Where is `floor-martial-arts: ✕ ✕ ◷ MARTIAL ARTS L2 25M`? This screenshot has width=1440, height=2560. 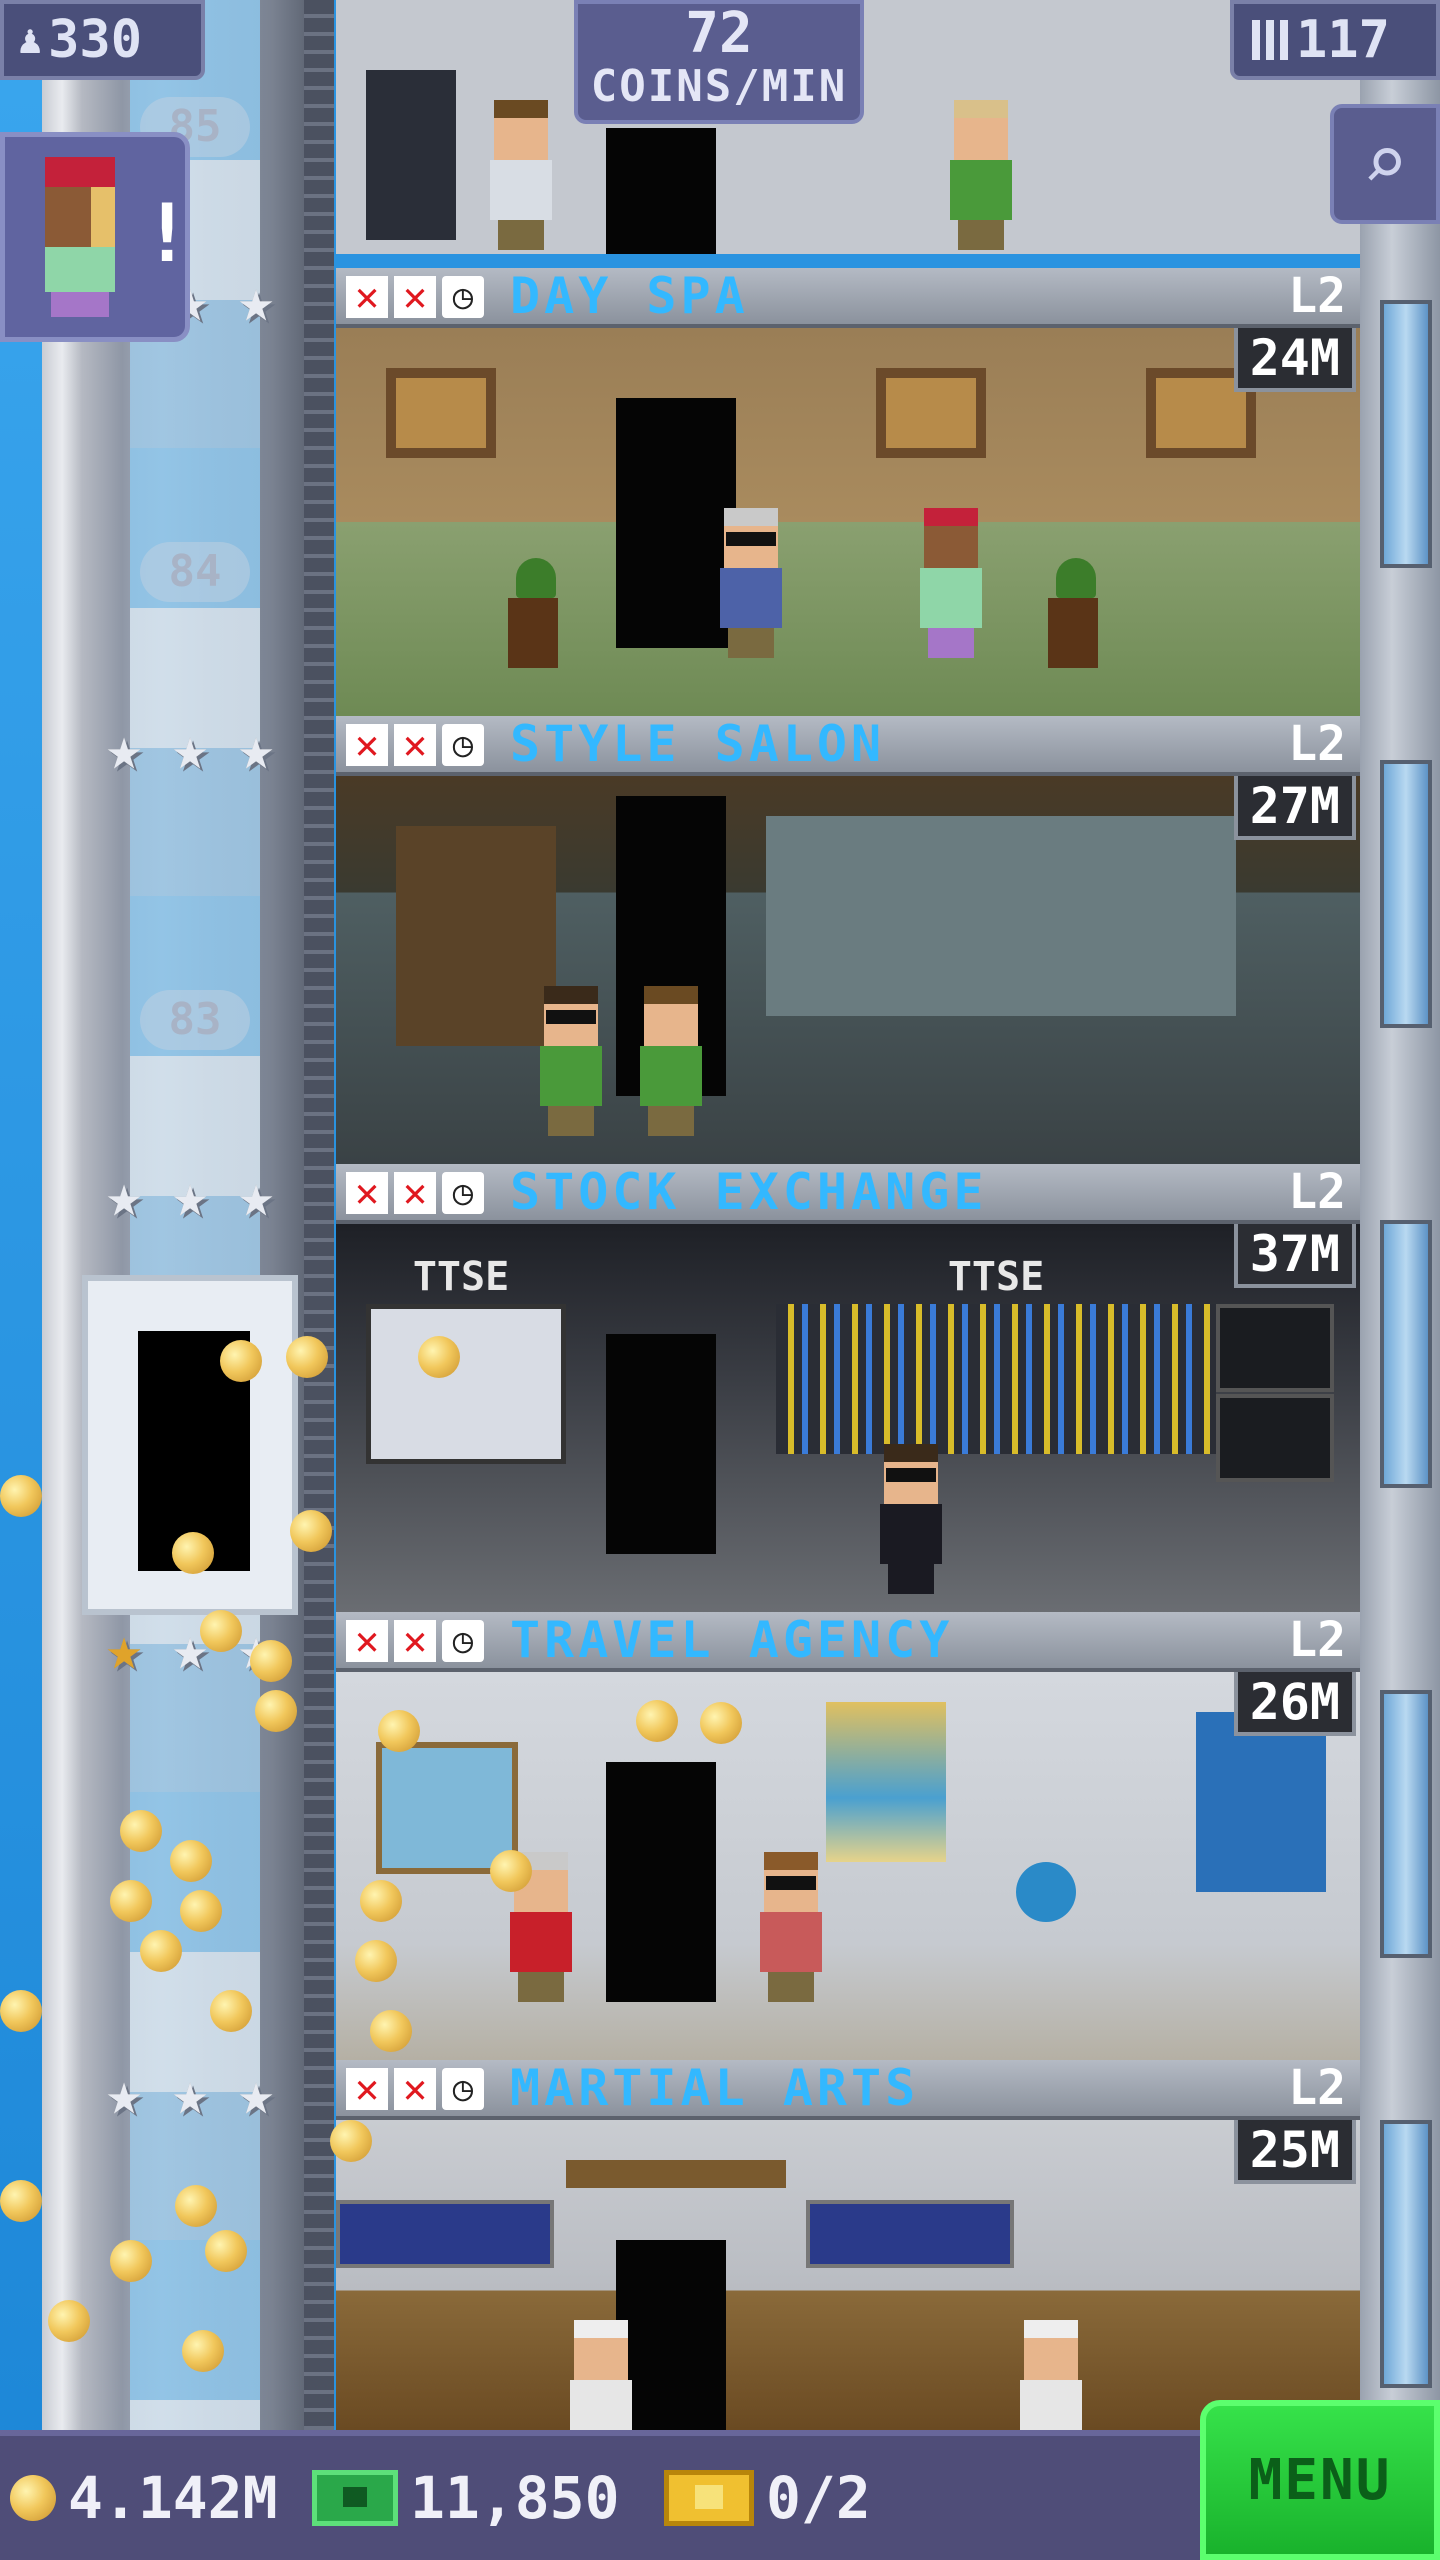 floor-martial-arts: ✕ ✕ ◷ MARTIAL ARTS L2 25M is located at coordinates (848, 2245).